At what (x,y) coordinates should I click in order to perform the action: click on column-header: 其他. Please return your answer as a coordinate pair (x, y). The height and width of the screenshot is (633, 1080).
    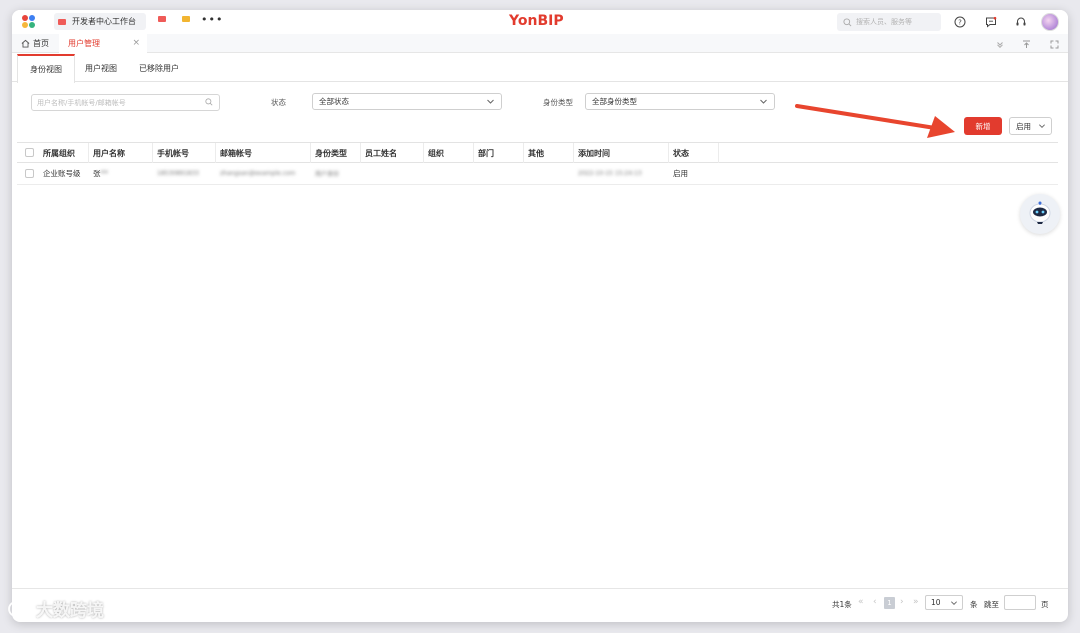
    Looking at the image, I should click on (549, 153).